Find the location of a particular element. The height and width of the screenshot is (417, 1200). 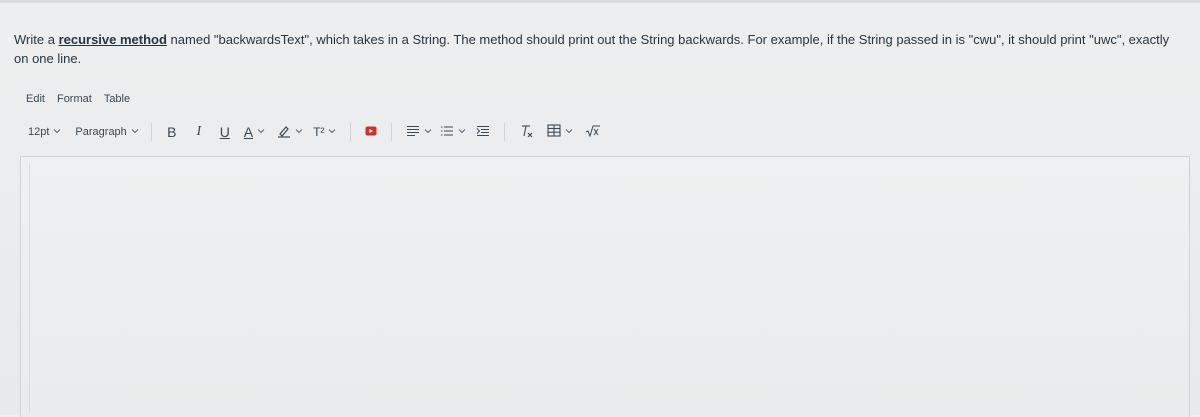

paragraph-format-dropdown: Paragraph is located at coordinates (107, 132).